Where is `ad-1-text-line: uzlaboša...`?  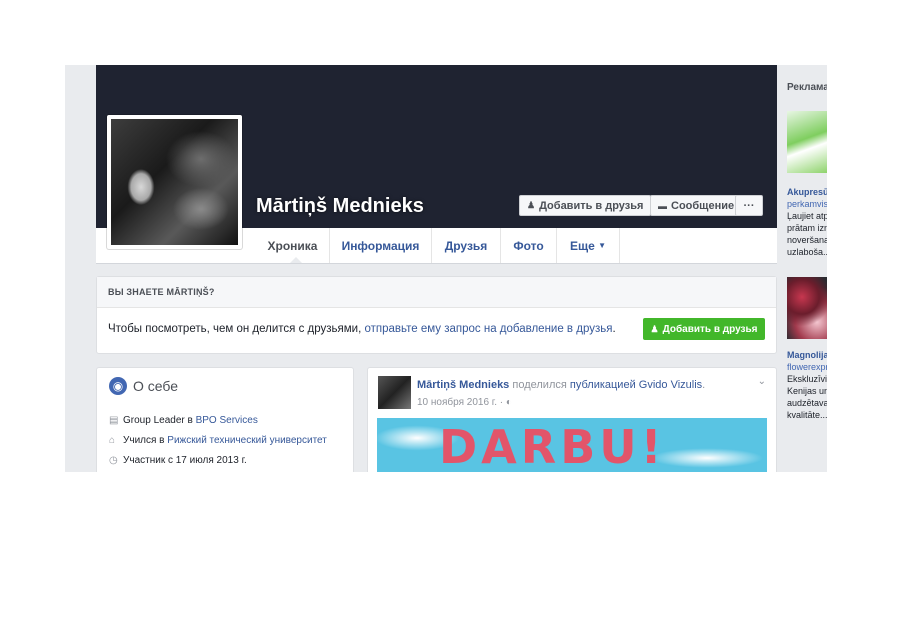 ad-1-text-line: uzlaboša... is located at coordinates (807, 252).